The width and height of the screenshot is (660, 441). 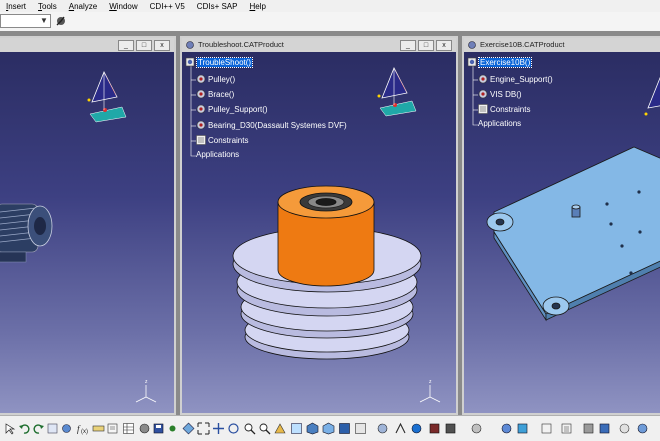 I want to click on tree-item-label: Pulley_Support(), so click(x=238, y=109).